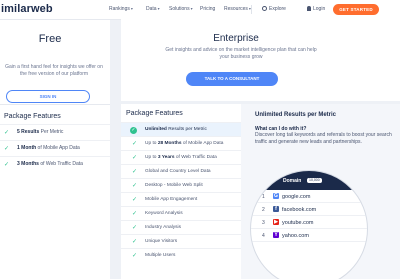 This screenshot has height=279, width=400. Describe the element at coordinates (296, 115) in the screenshot. I see `info-title: Unlimited Results per Metric` at that location.